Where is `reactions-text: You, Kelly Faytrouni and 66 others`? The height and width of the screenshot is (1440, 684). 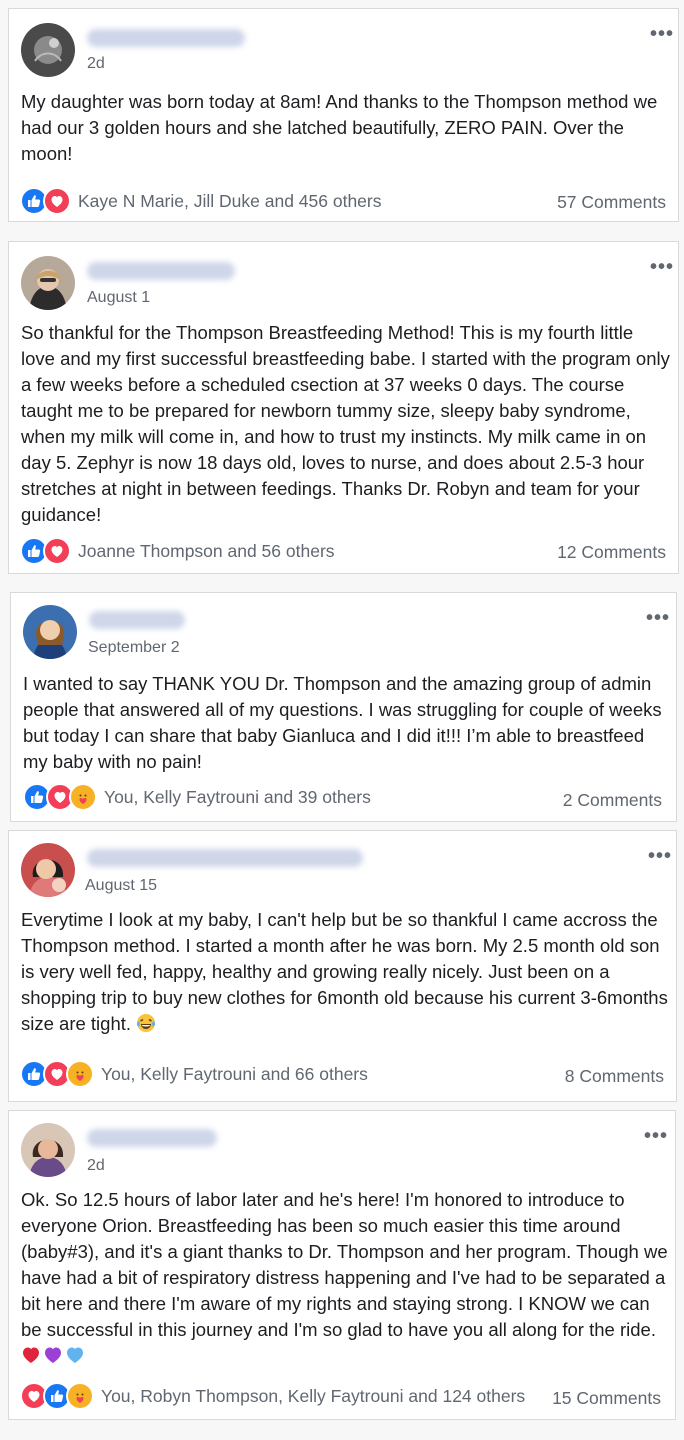 reactions-text: You, Kelly Faytrouni and 66 others is located at coordinates (234, 1074).